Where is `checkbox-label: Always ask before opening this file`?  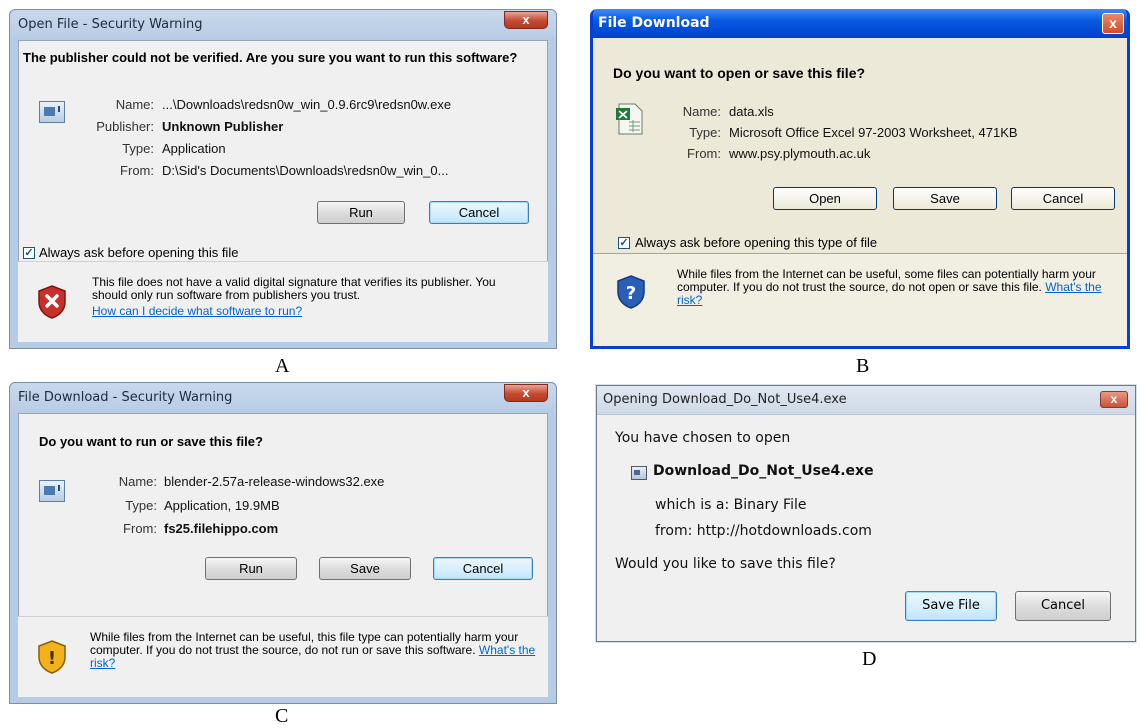
checkbox-label: Always ask before opening this file is located at coordinates (138, 252).